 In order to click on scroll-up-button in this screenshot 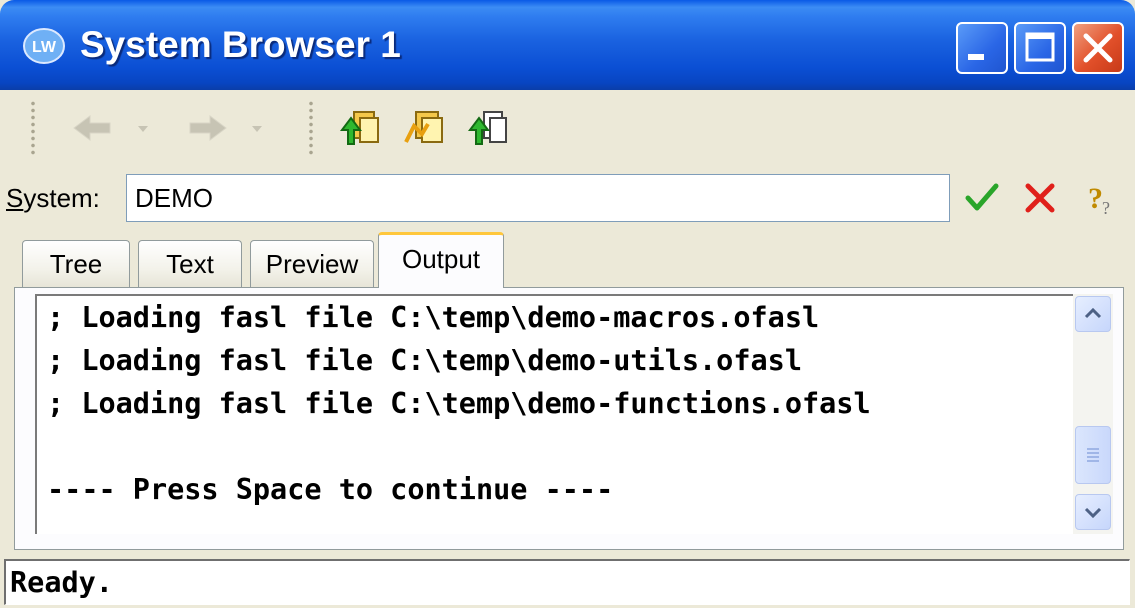, I will do `click(1093, 314)`.